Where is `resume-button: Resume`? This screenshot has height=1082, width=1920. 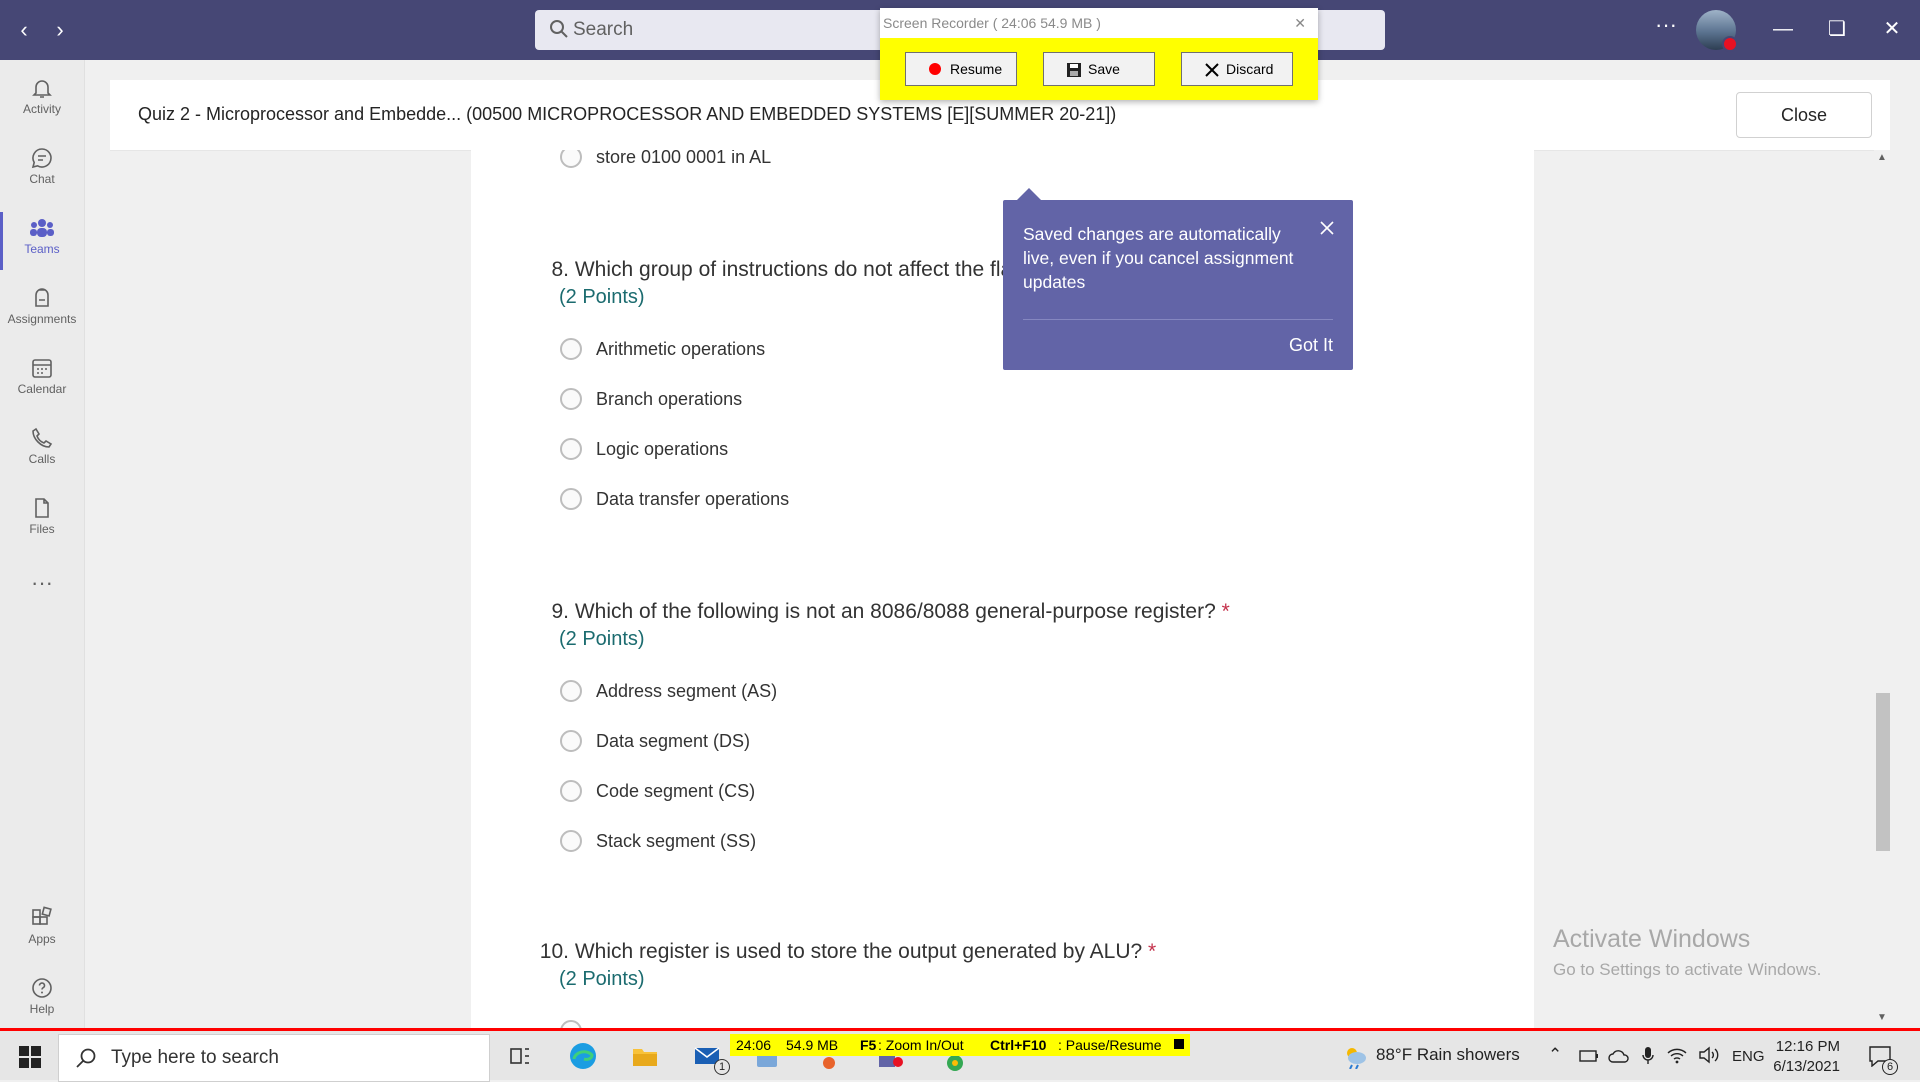
resume-button: Resume is located at coordinates (961, 69).